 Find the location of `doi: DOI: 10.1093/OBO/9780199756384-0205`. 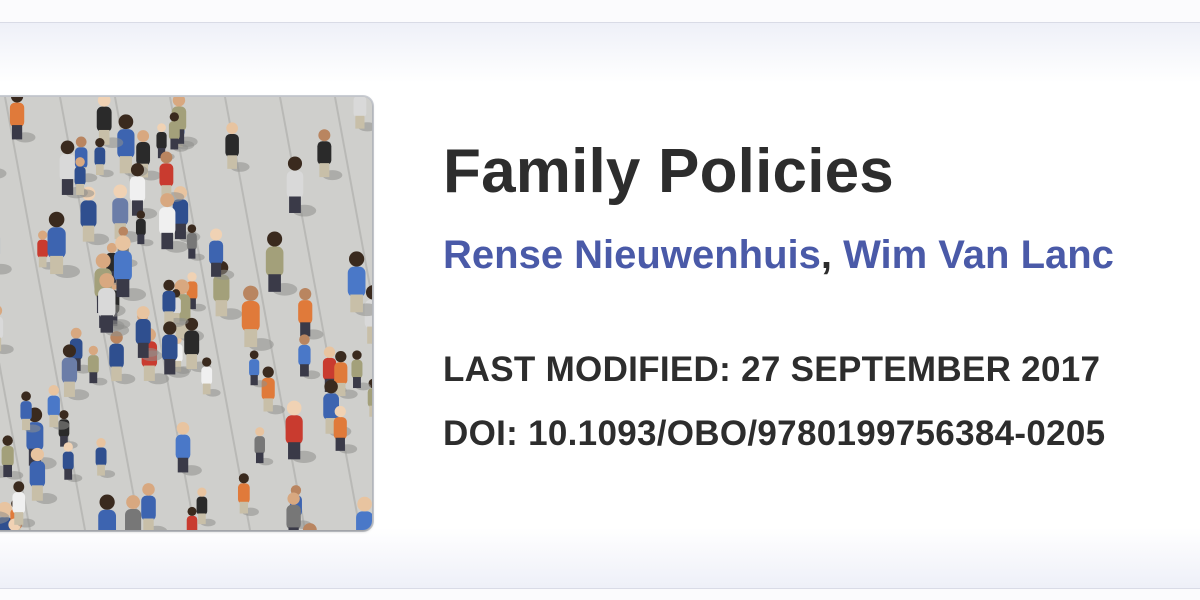

doi: DOI: 10.1093/OBO/9780199756384-0205 is located at coordinates (774, 434).